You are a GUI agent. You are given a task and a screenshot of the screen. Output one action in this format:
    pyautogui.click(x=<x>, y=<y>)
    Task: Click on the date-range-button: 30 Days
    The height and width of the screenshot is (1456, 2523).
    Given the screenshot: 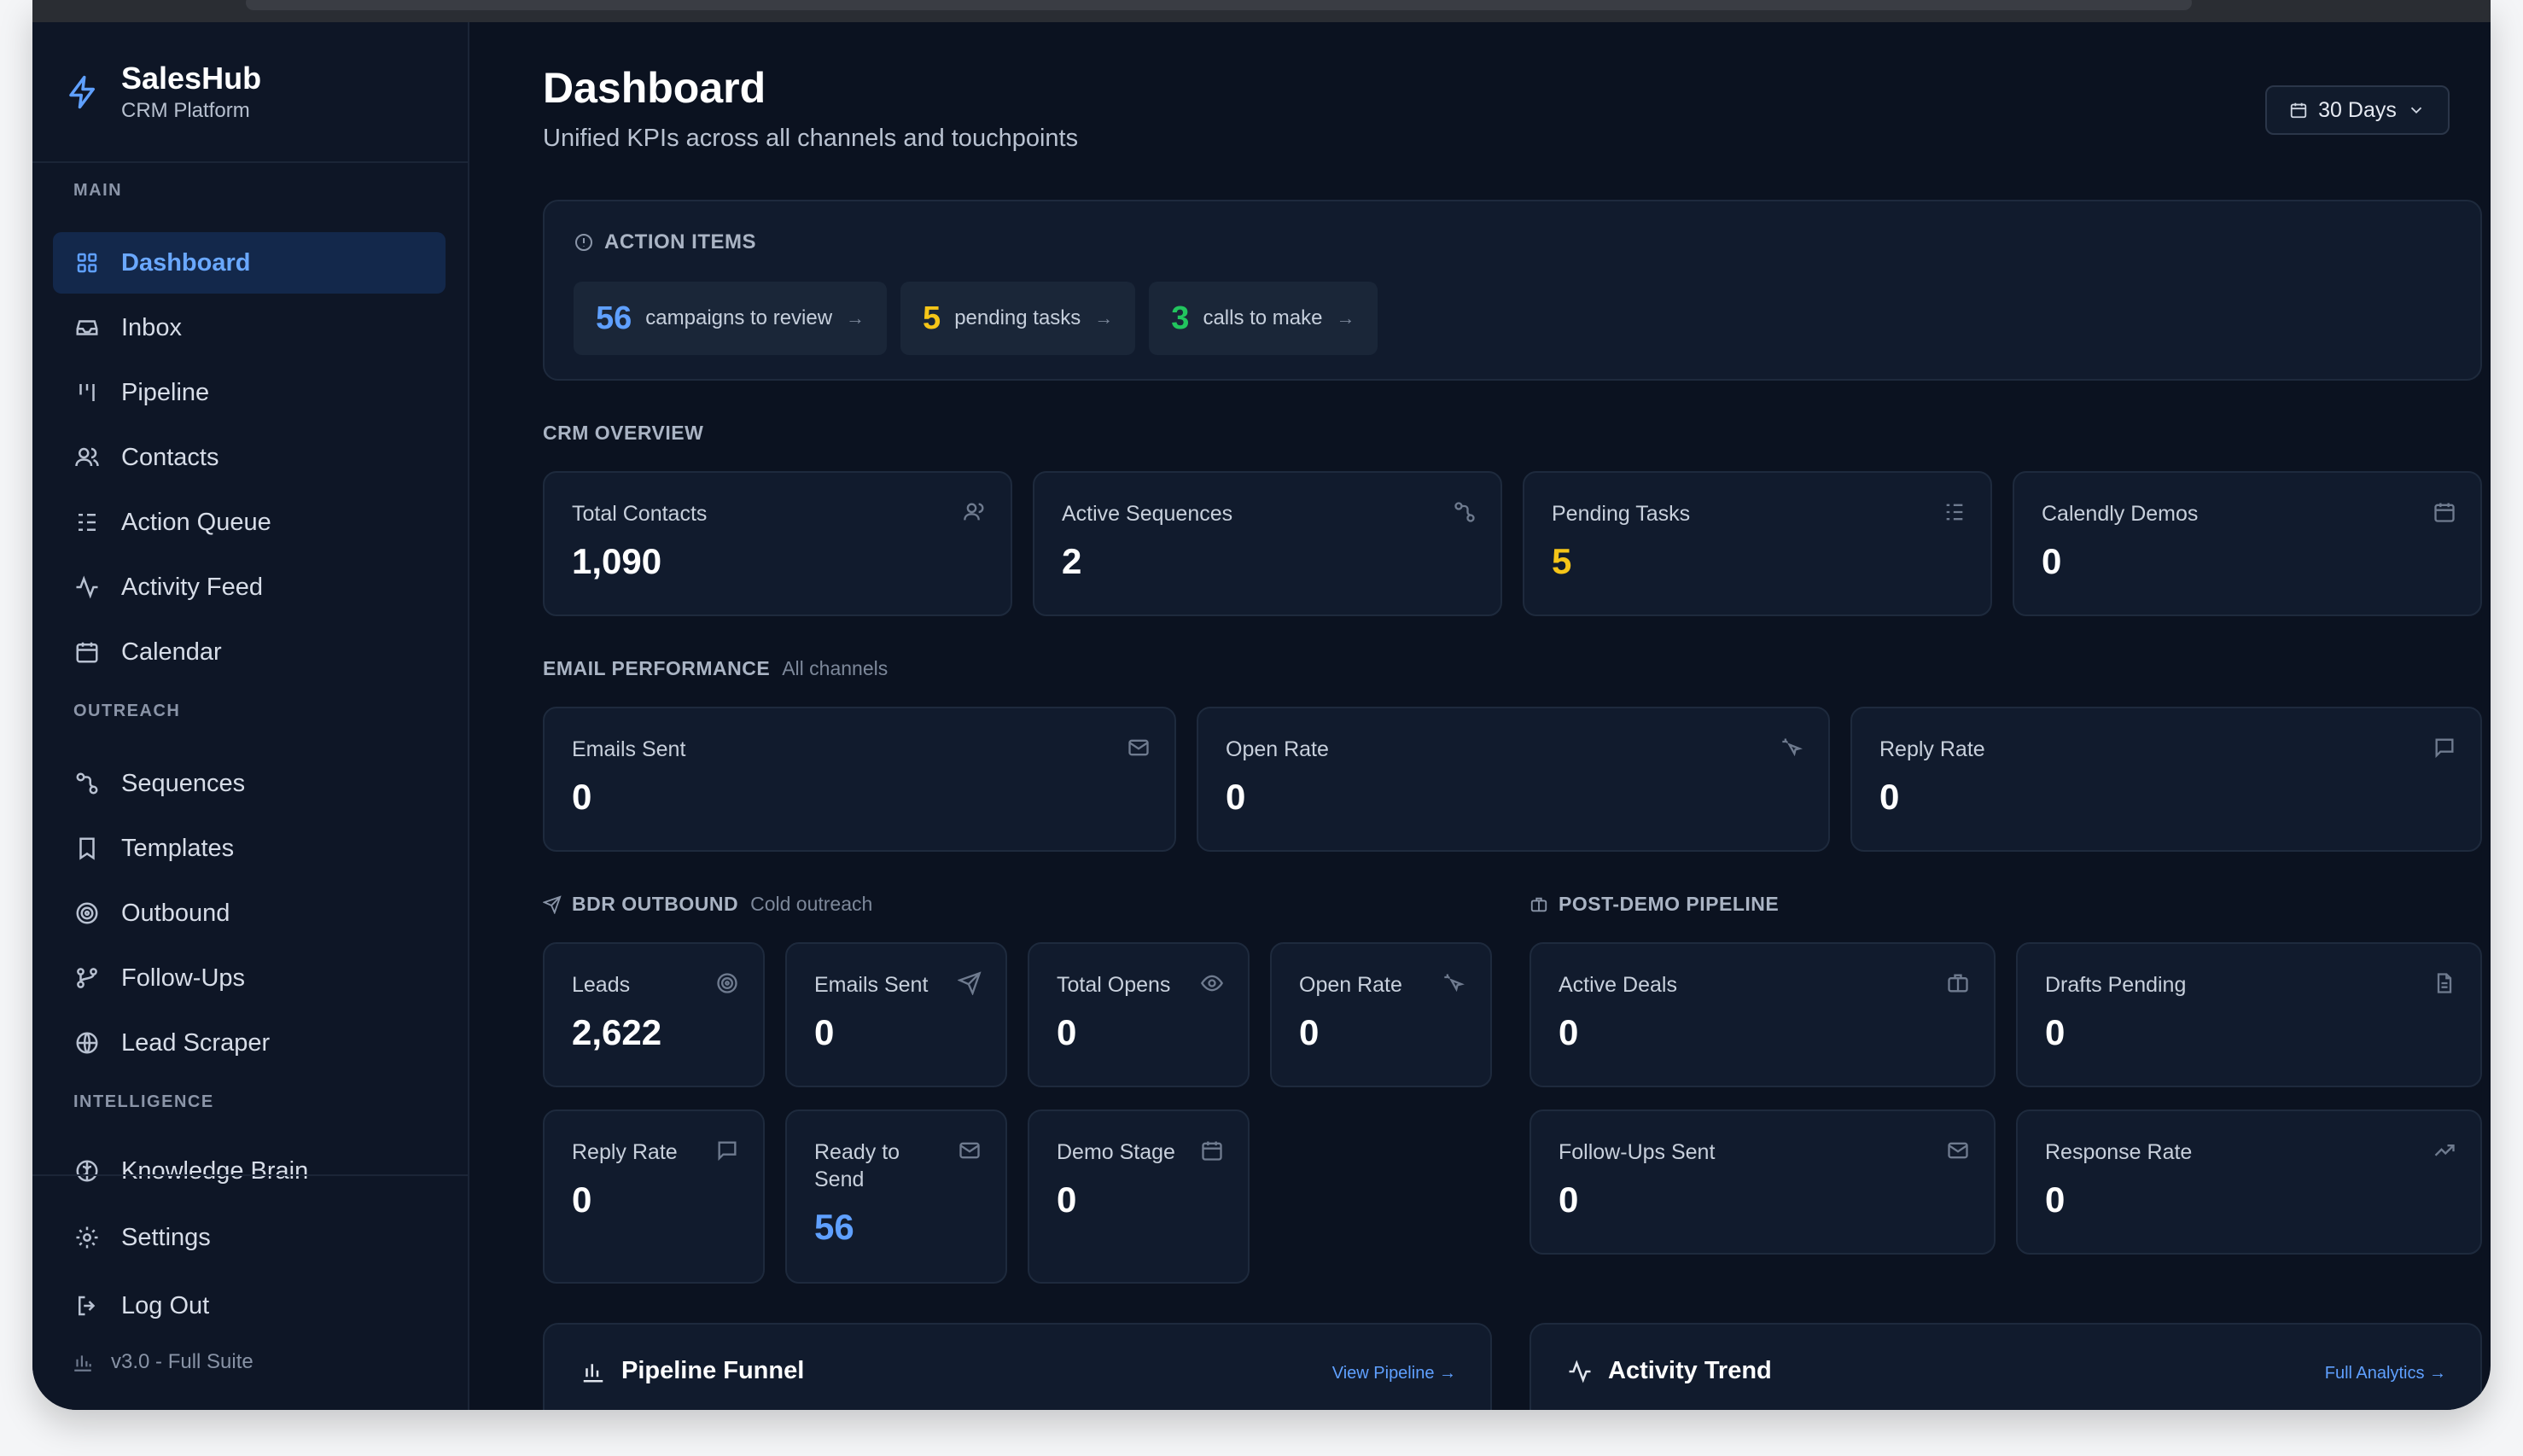 What is the action you would take?
    pyautogui.click(x=2357, y=110)
    